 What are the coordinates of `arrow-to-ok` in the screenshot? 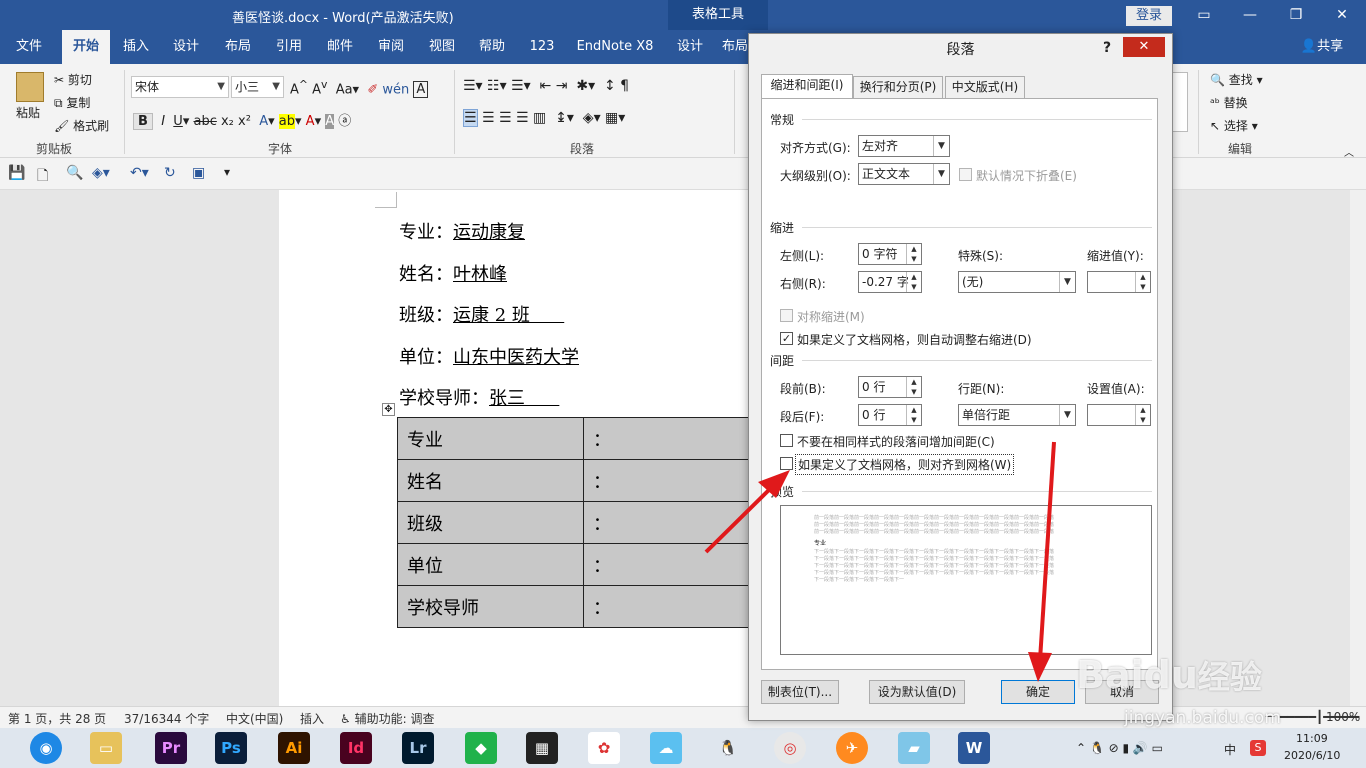 It's located at (1047, 551).